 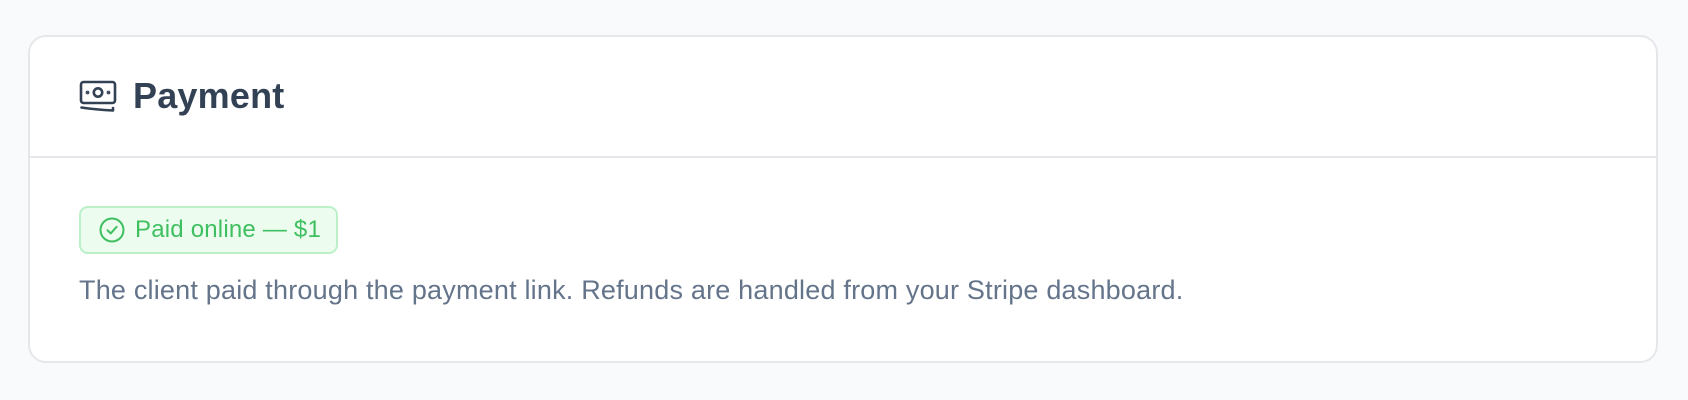 I want to click on payment-status-badge: Paid online — $1, so click(x=208, y=230).